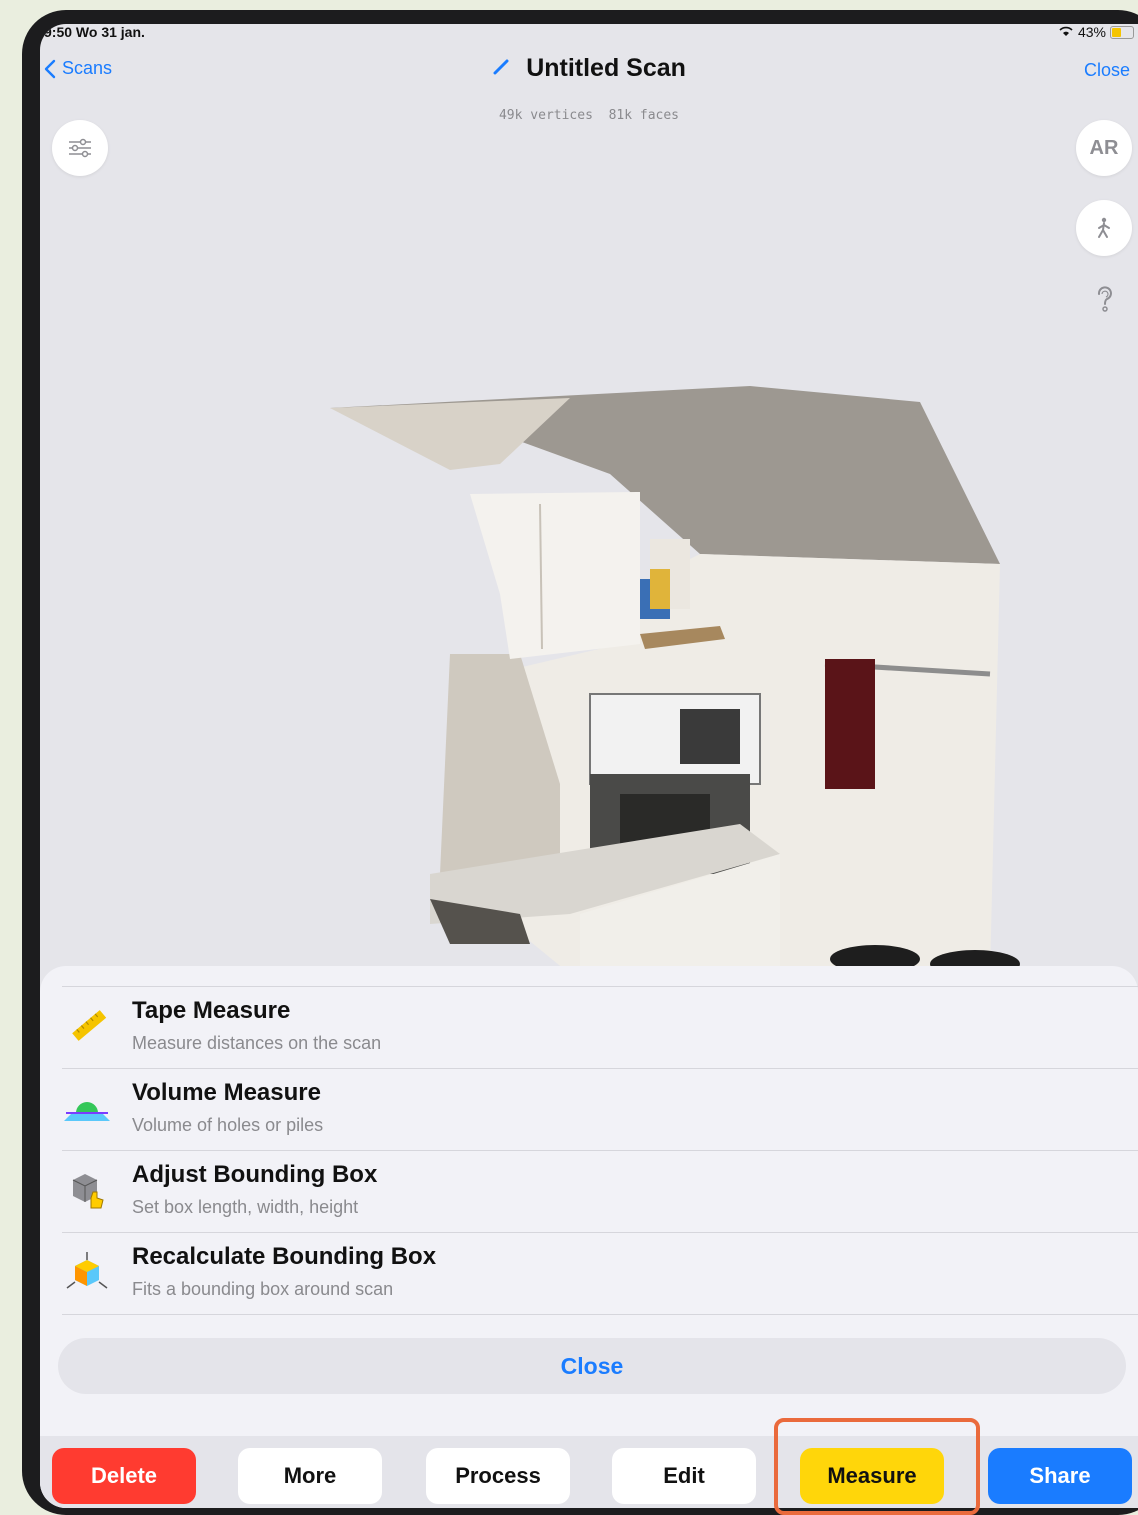 This screenshot has height=1515, width=1138. What do you see at coordinates (877, 1466) in the screenshot?
I see `measure-highlight-outline` at bounding box center [877, 1466].